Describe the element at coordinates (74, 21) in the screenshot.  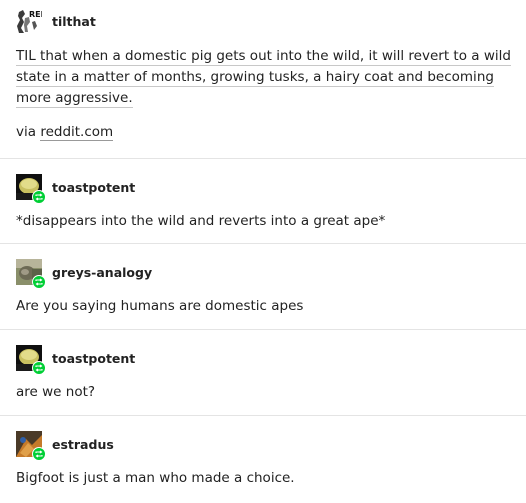
I see `username: tilthat` at that location.